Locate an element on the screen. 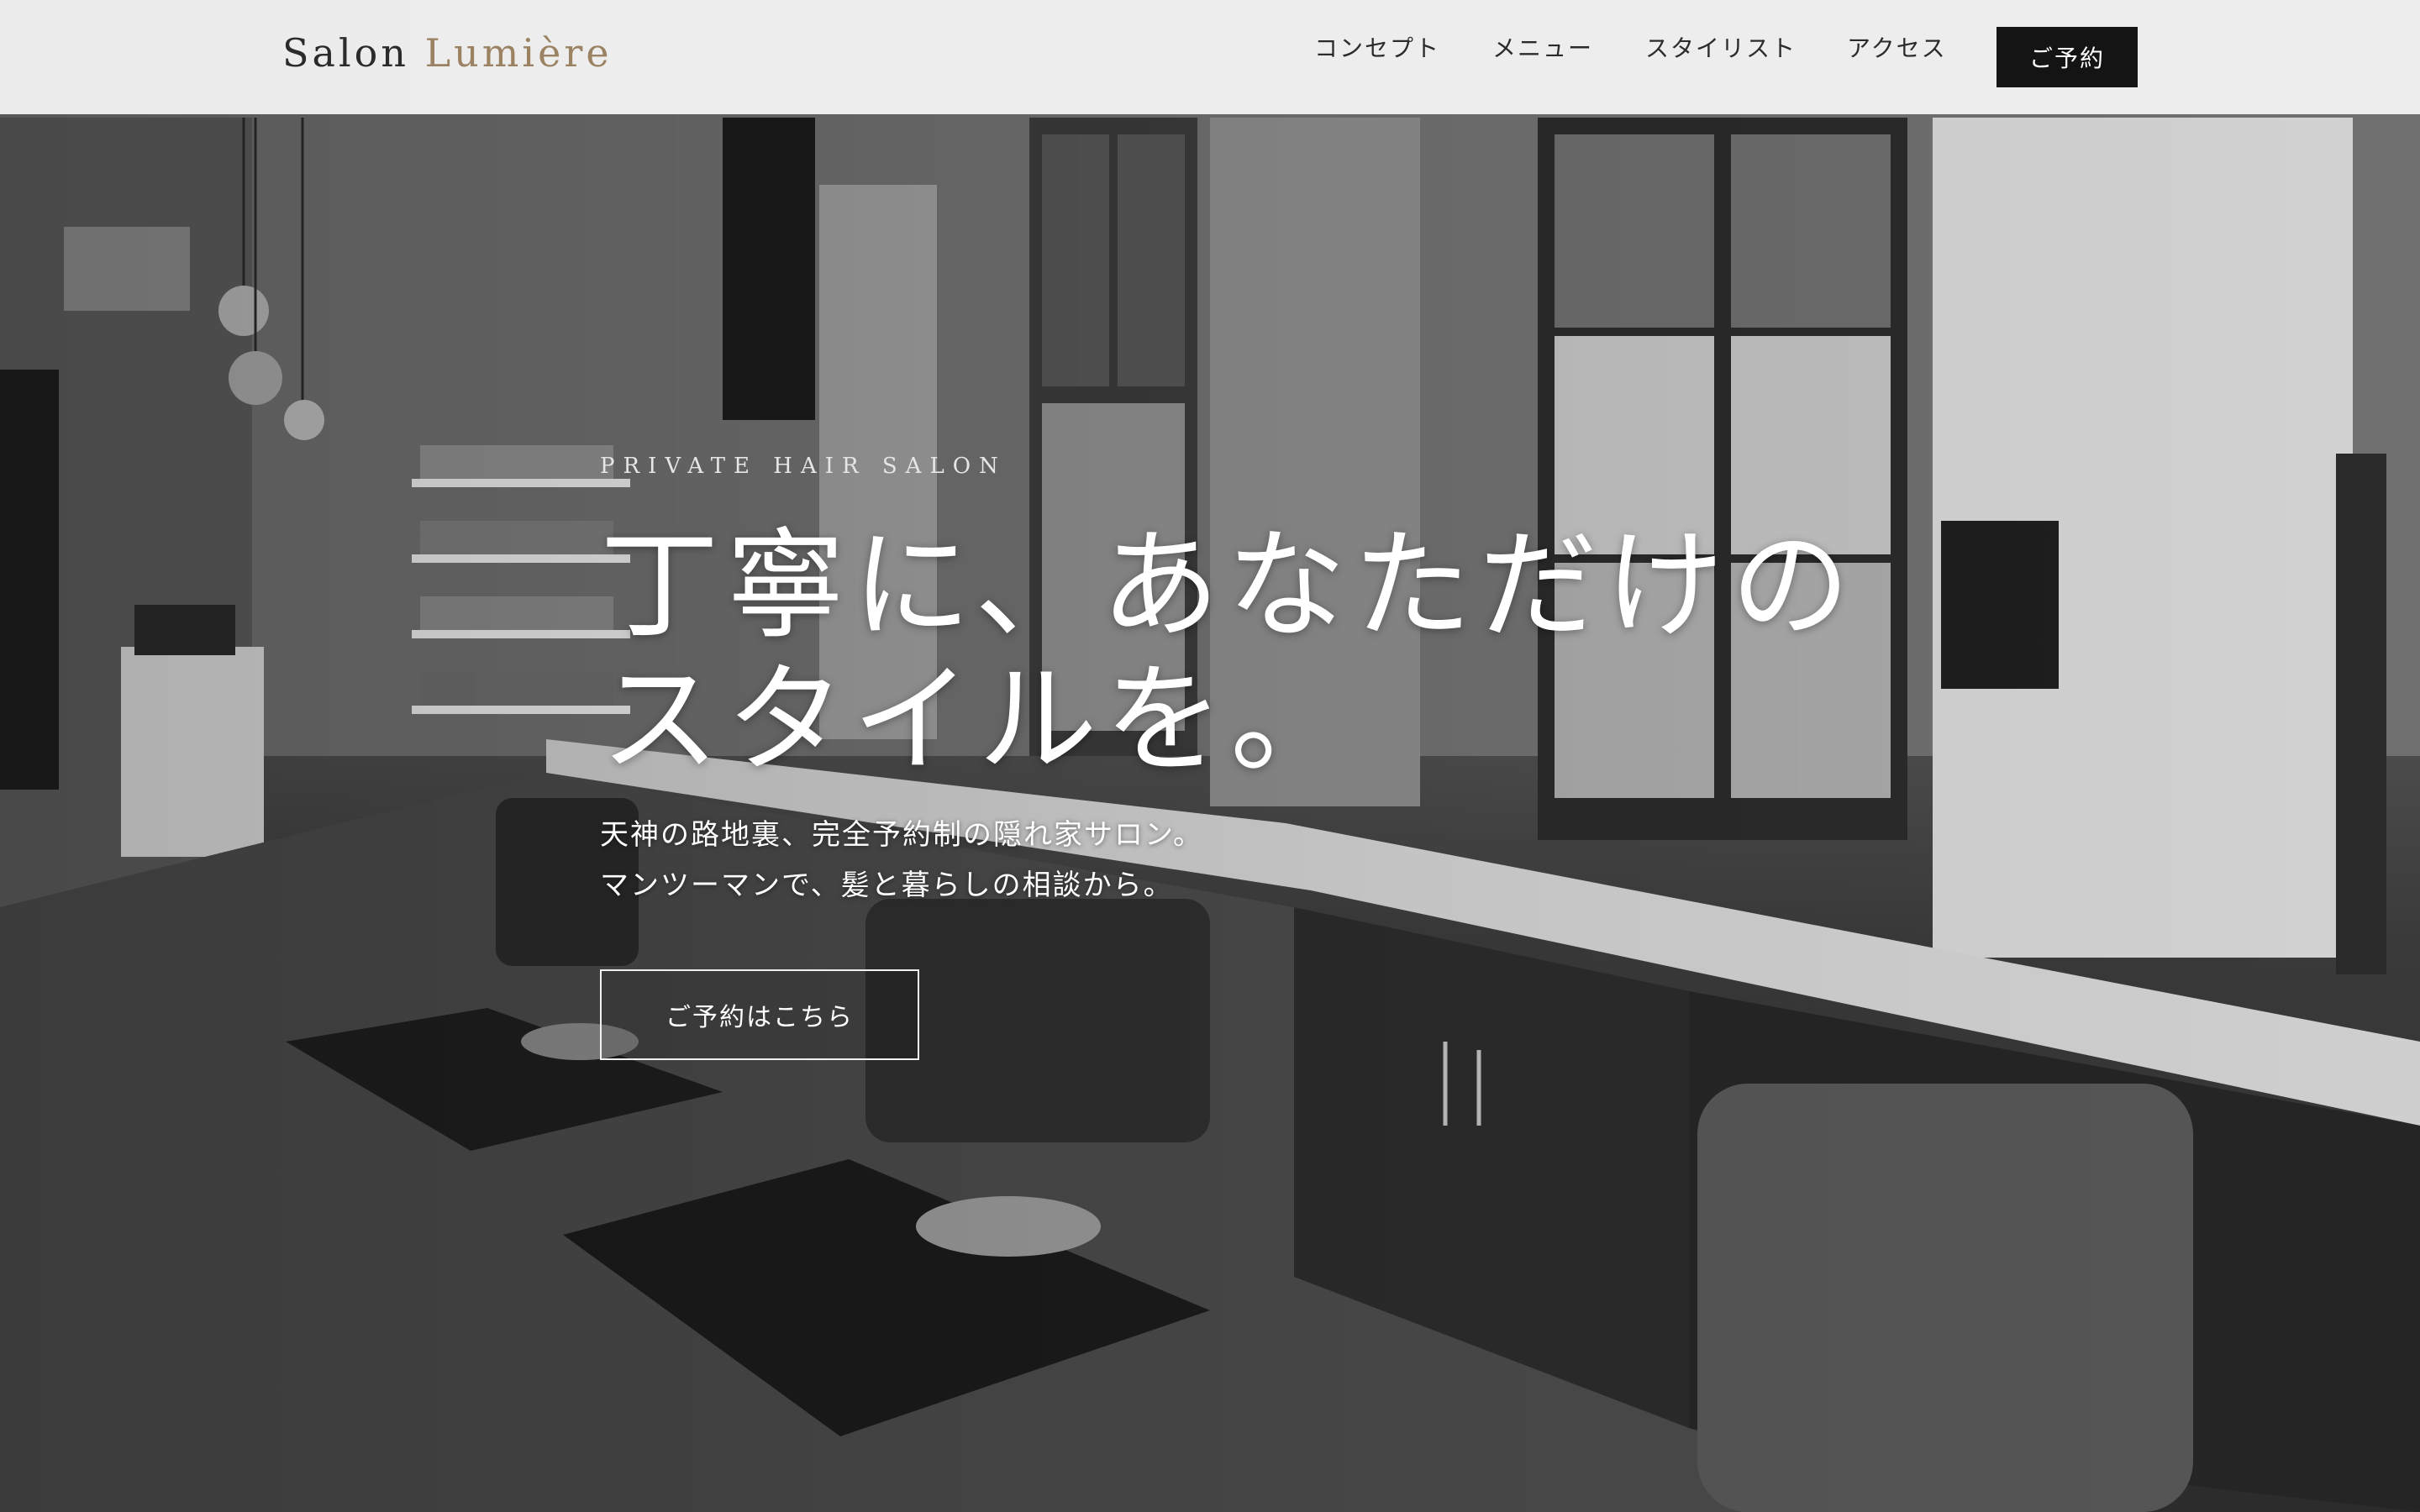 This screenshot has height=1512, width=2420. hero-headline-line-1: 丁寧に、あなただけの is located at coordinates (1228, 586).